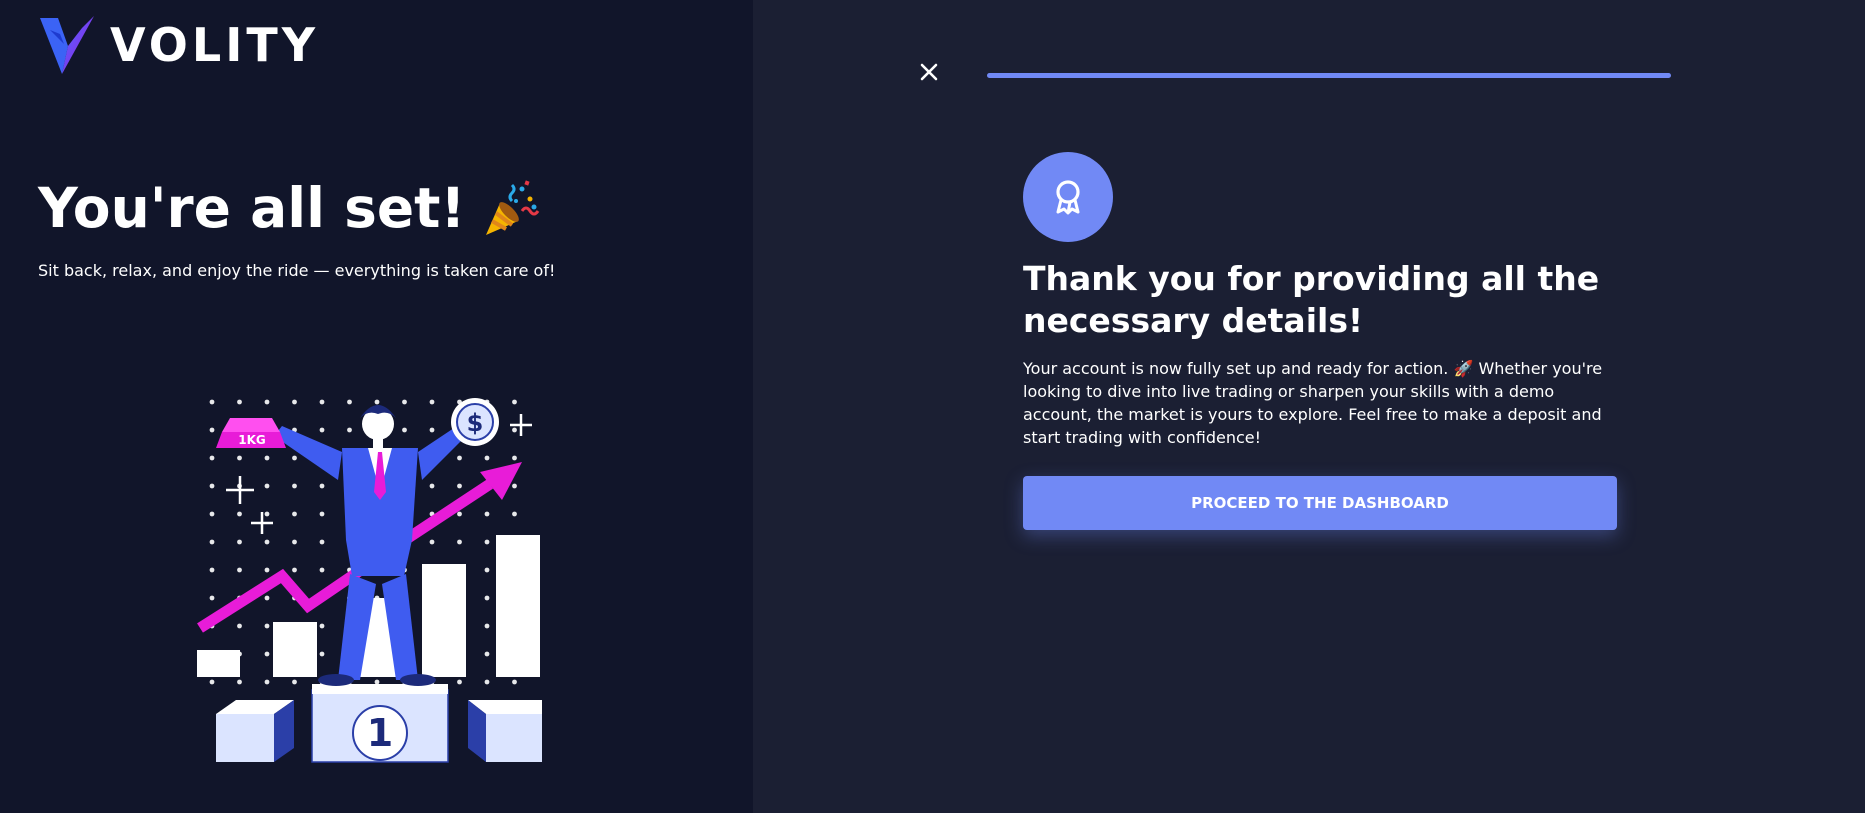  I want to click on brand-name: VOLITY, so click(215, 45).